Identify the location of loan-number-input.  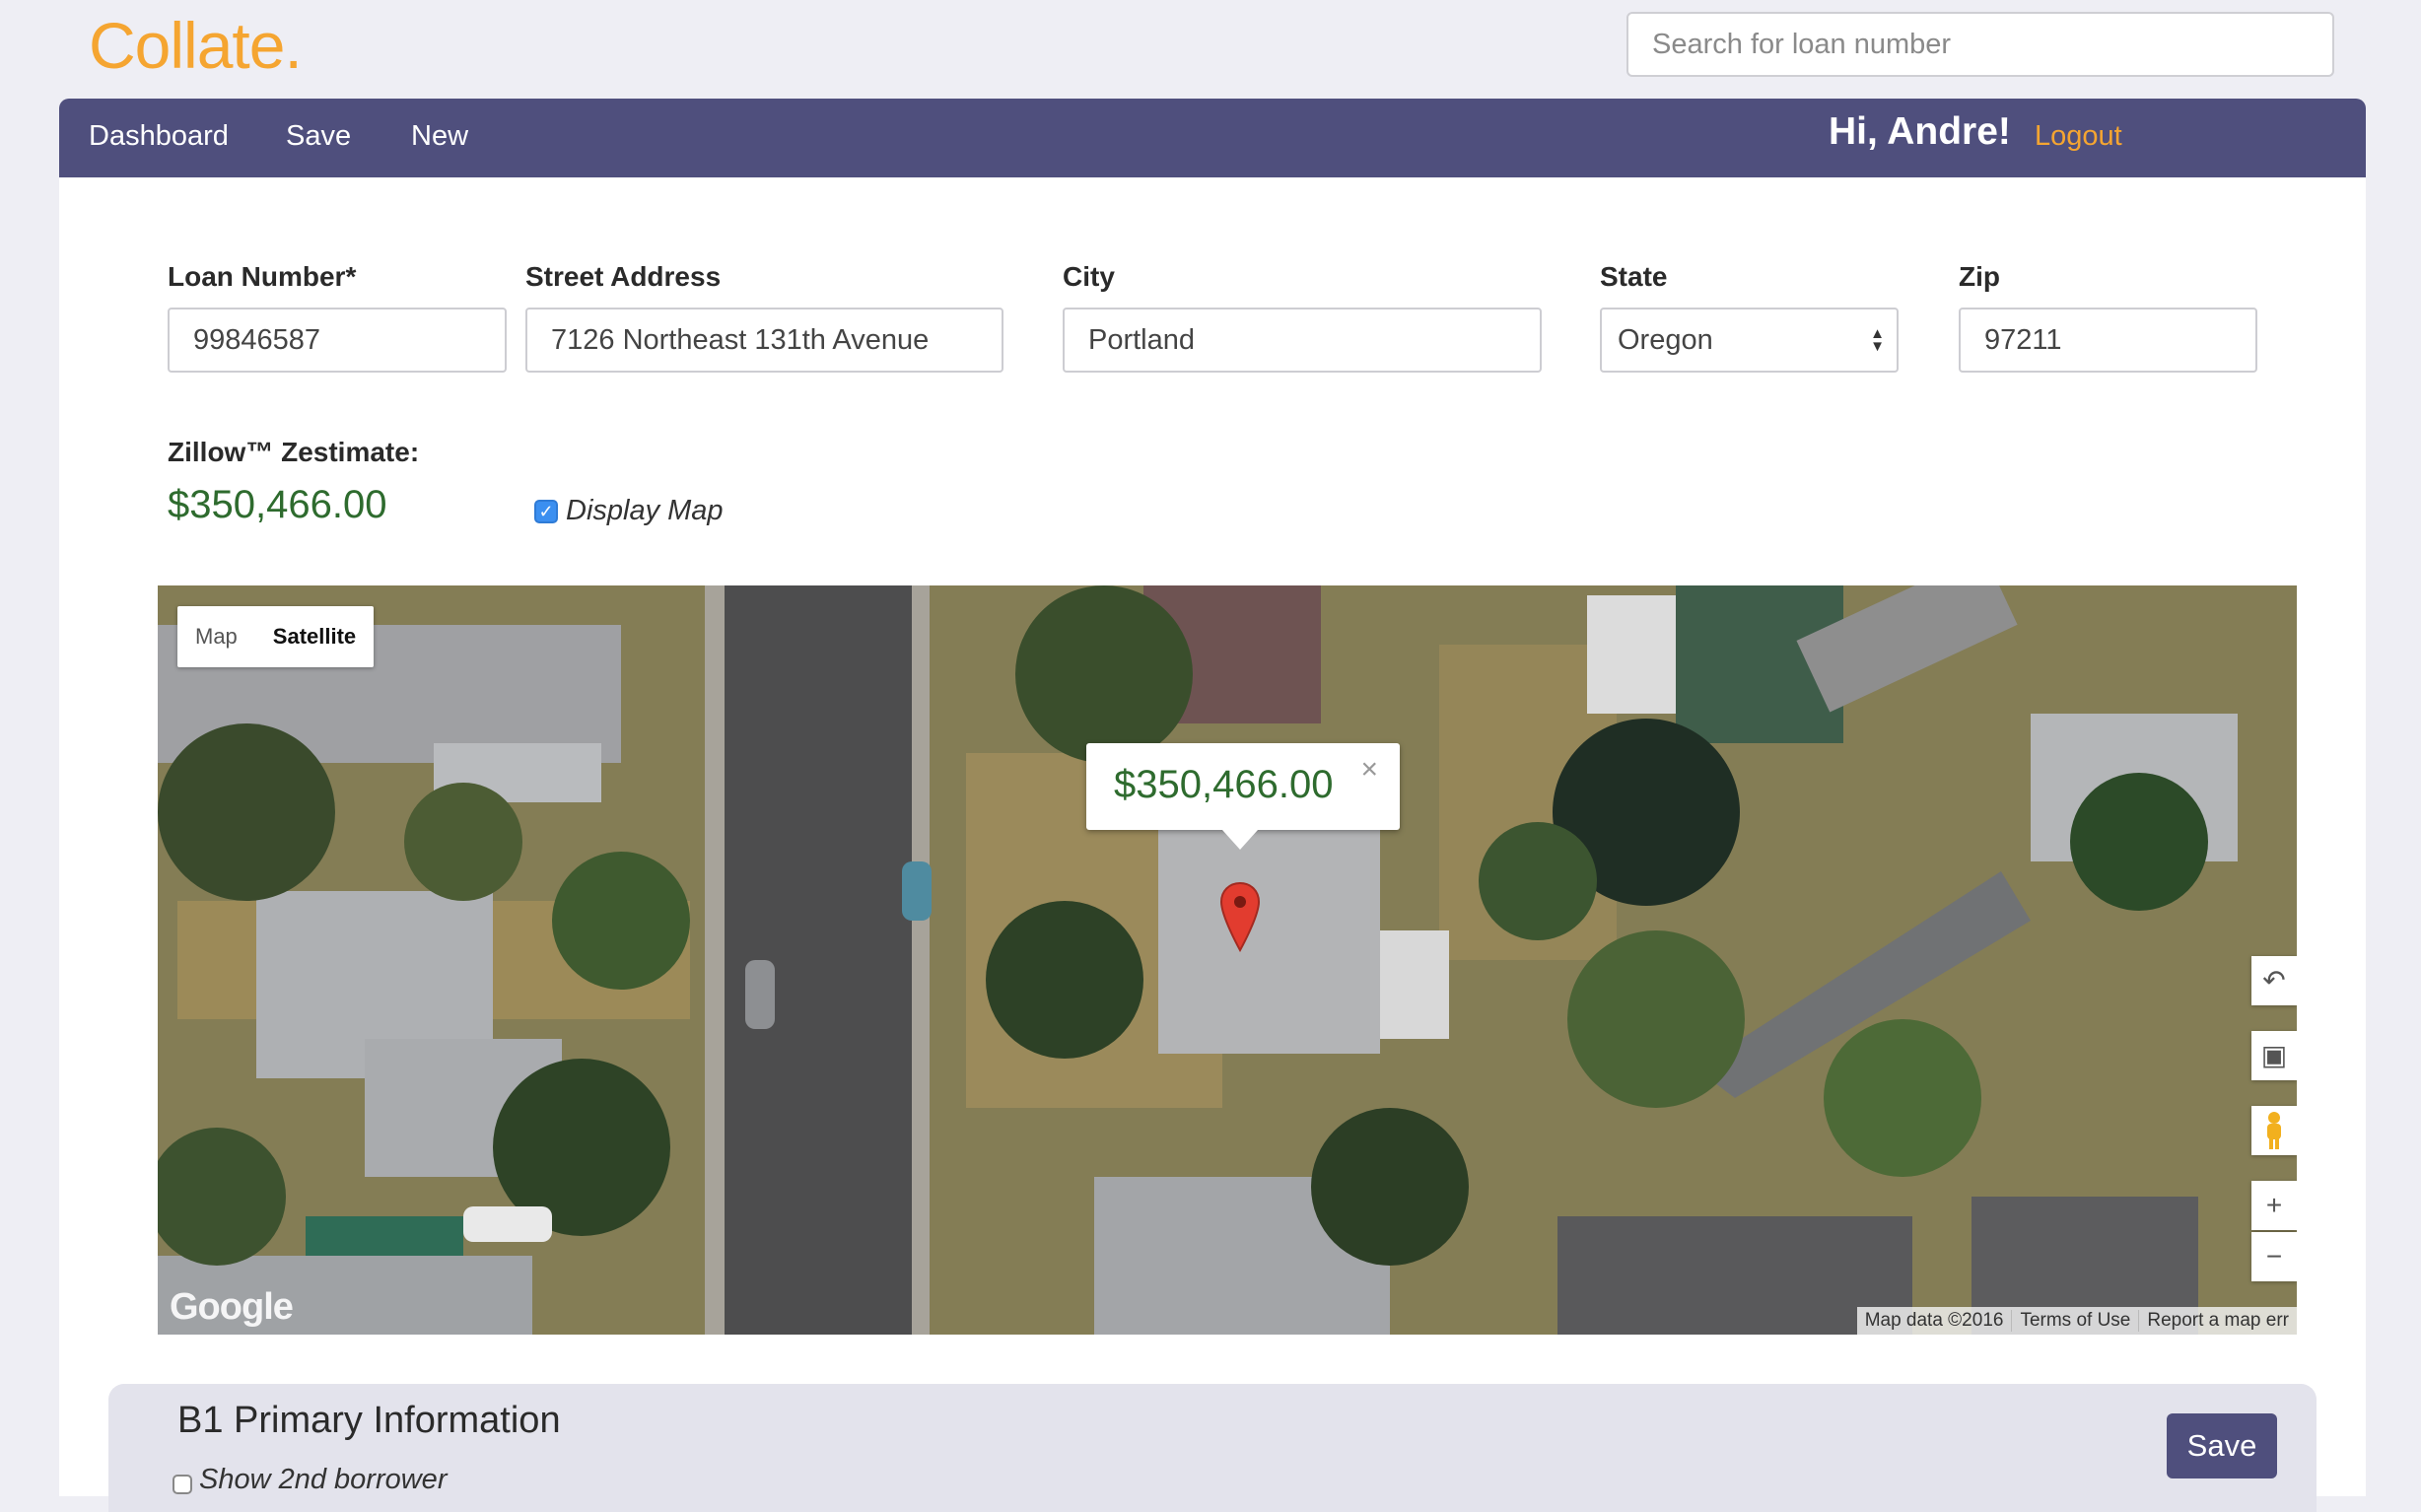
(337, 341).